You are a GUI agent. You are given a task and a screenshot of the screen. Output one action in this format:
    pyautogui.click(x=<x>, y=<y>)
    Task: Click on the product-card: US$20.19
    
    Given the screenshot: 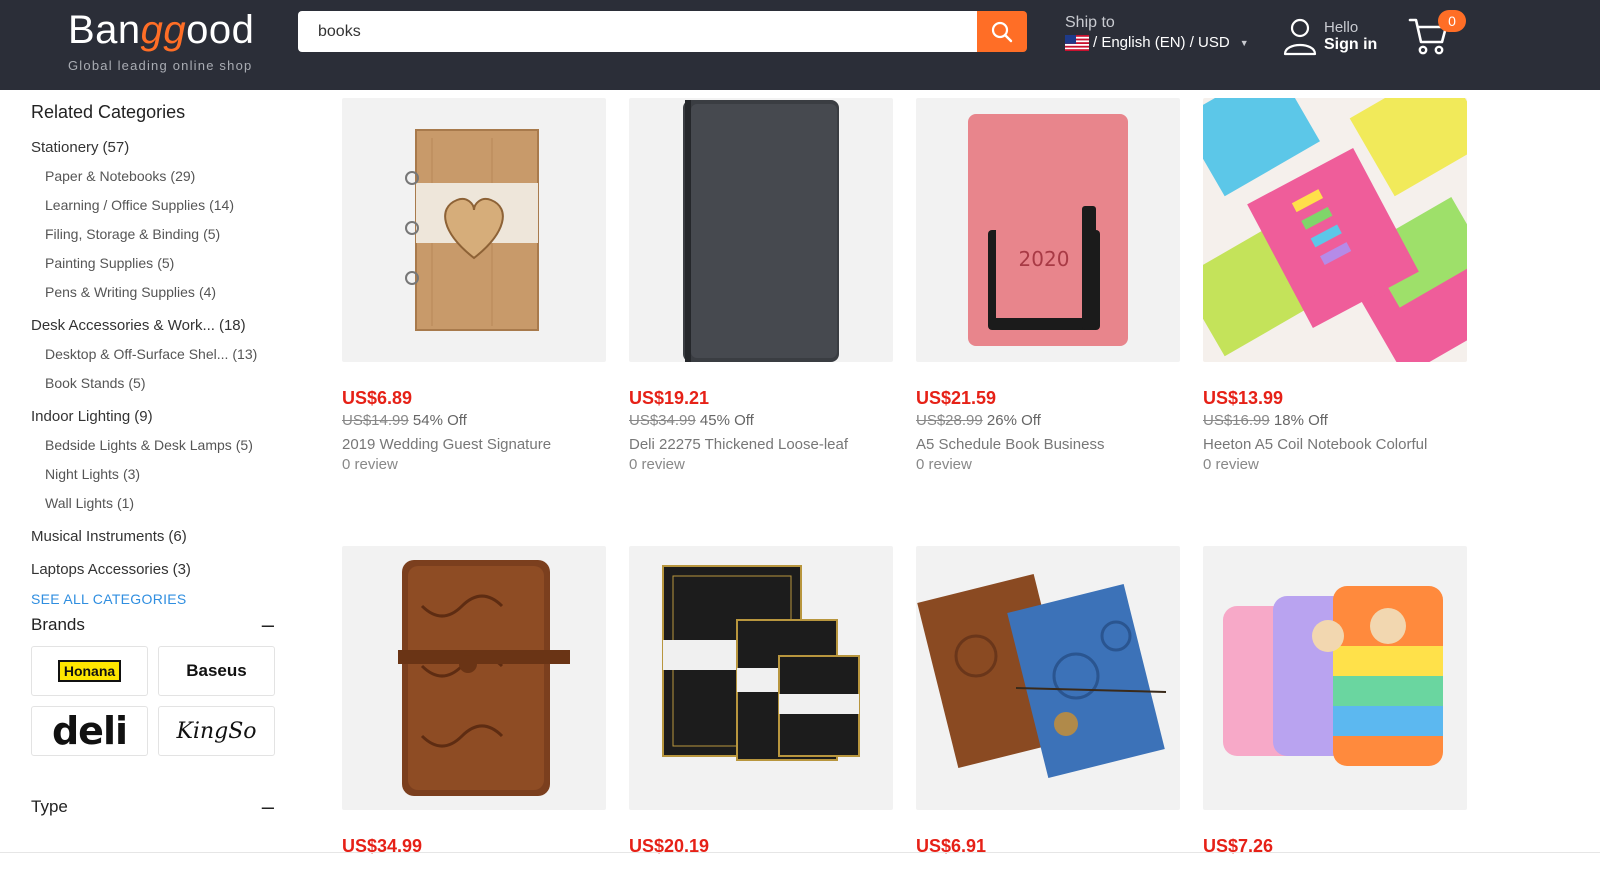 What is the action you would take?
    pyautogui.click(x=761, y=701)
    